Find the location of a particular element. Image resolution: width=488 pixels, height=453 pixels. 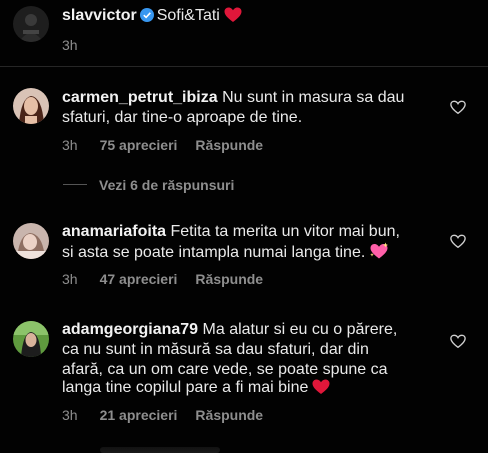

caption-text: slavvictor Sofi&Tati is located at coordinates (152, 17).